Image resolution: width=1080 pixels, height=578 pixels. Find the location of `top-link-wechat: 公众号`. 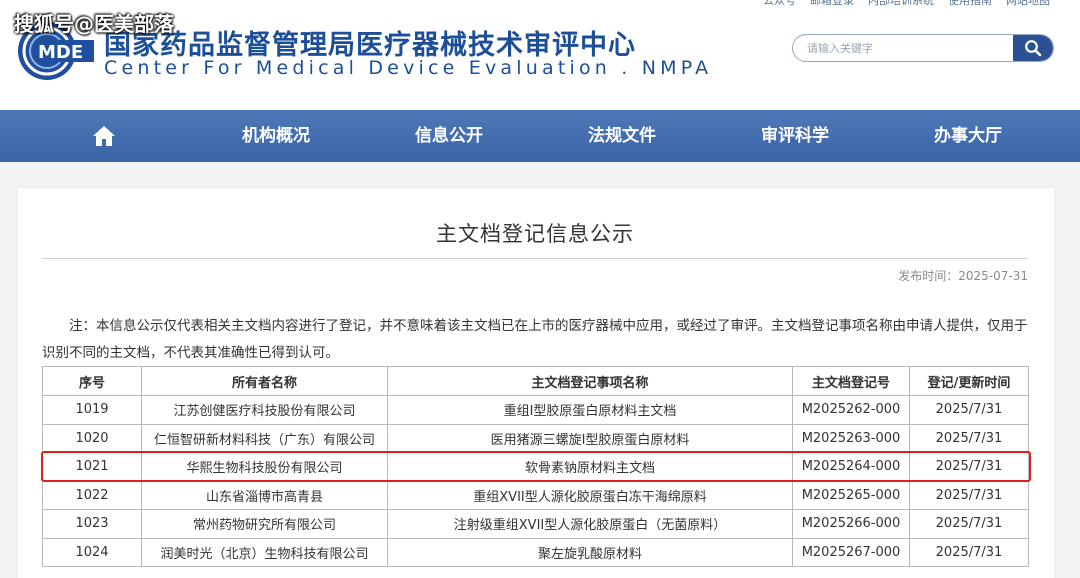

top-link-wechat: 公众号 is located at coordinates (779, 4).